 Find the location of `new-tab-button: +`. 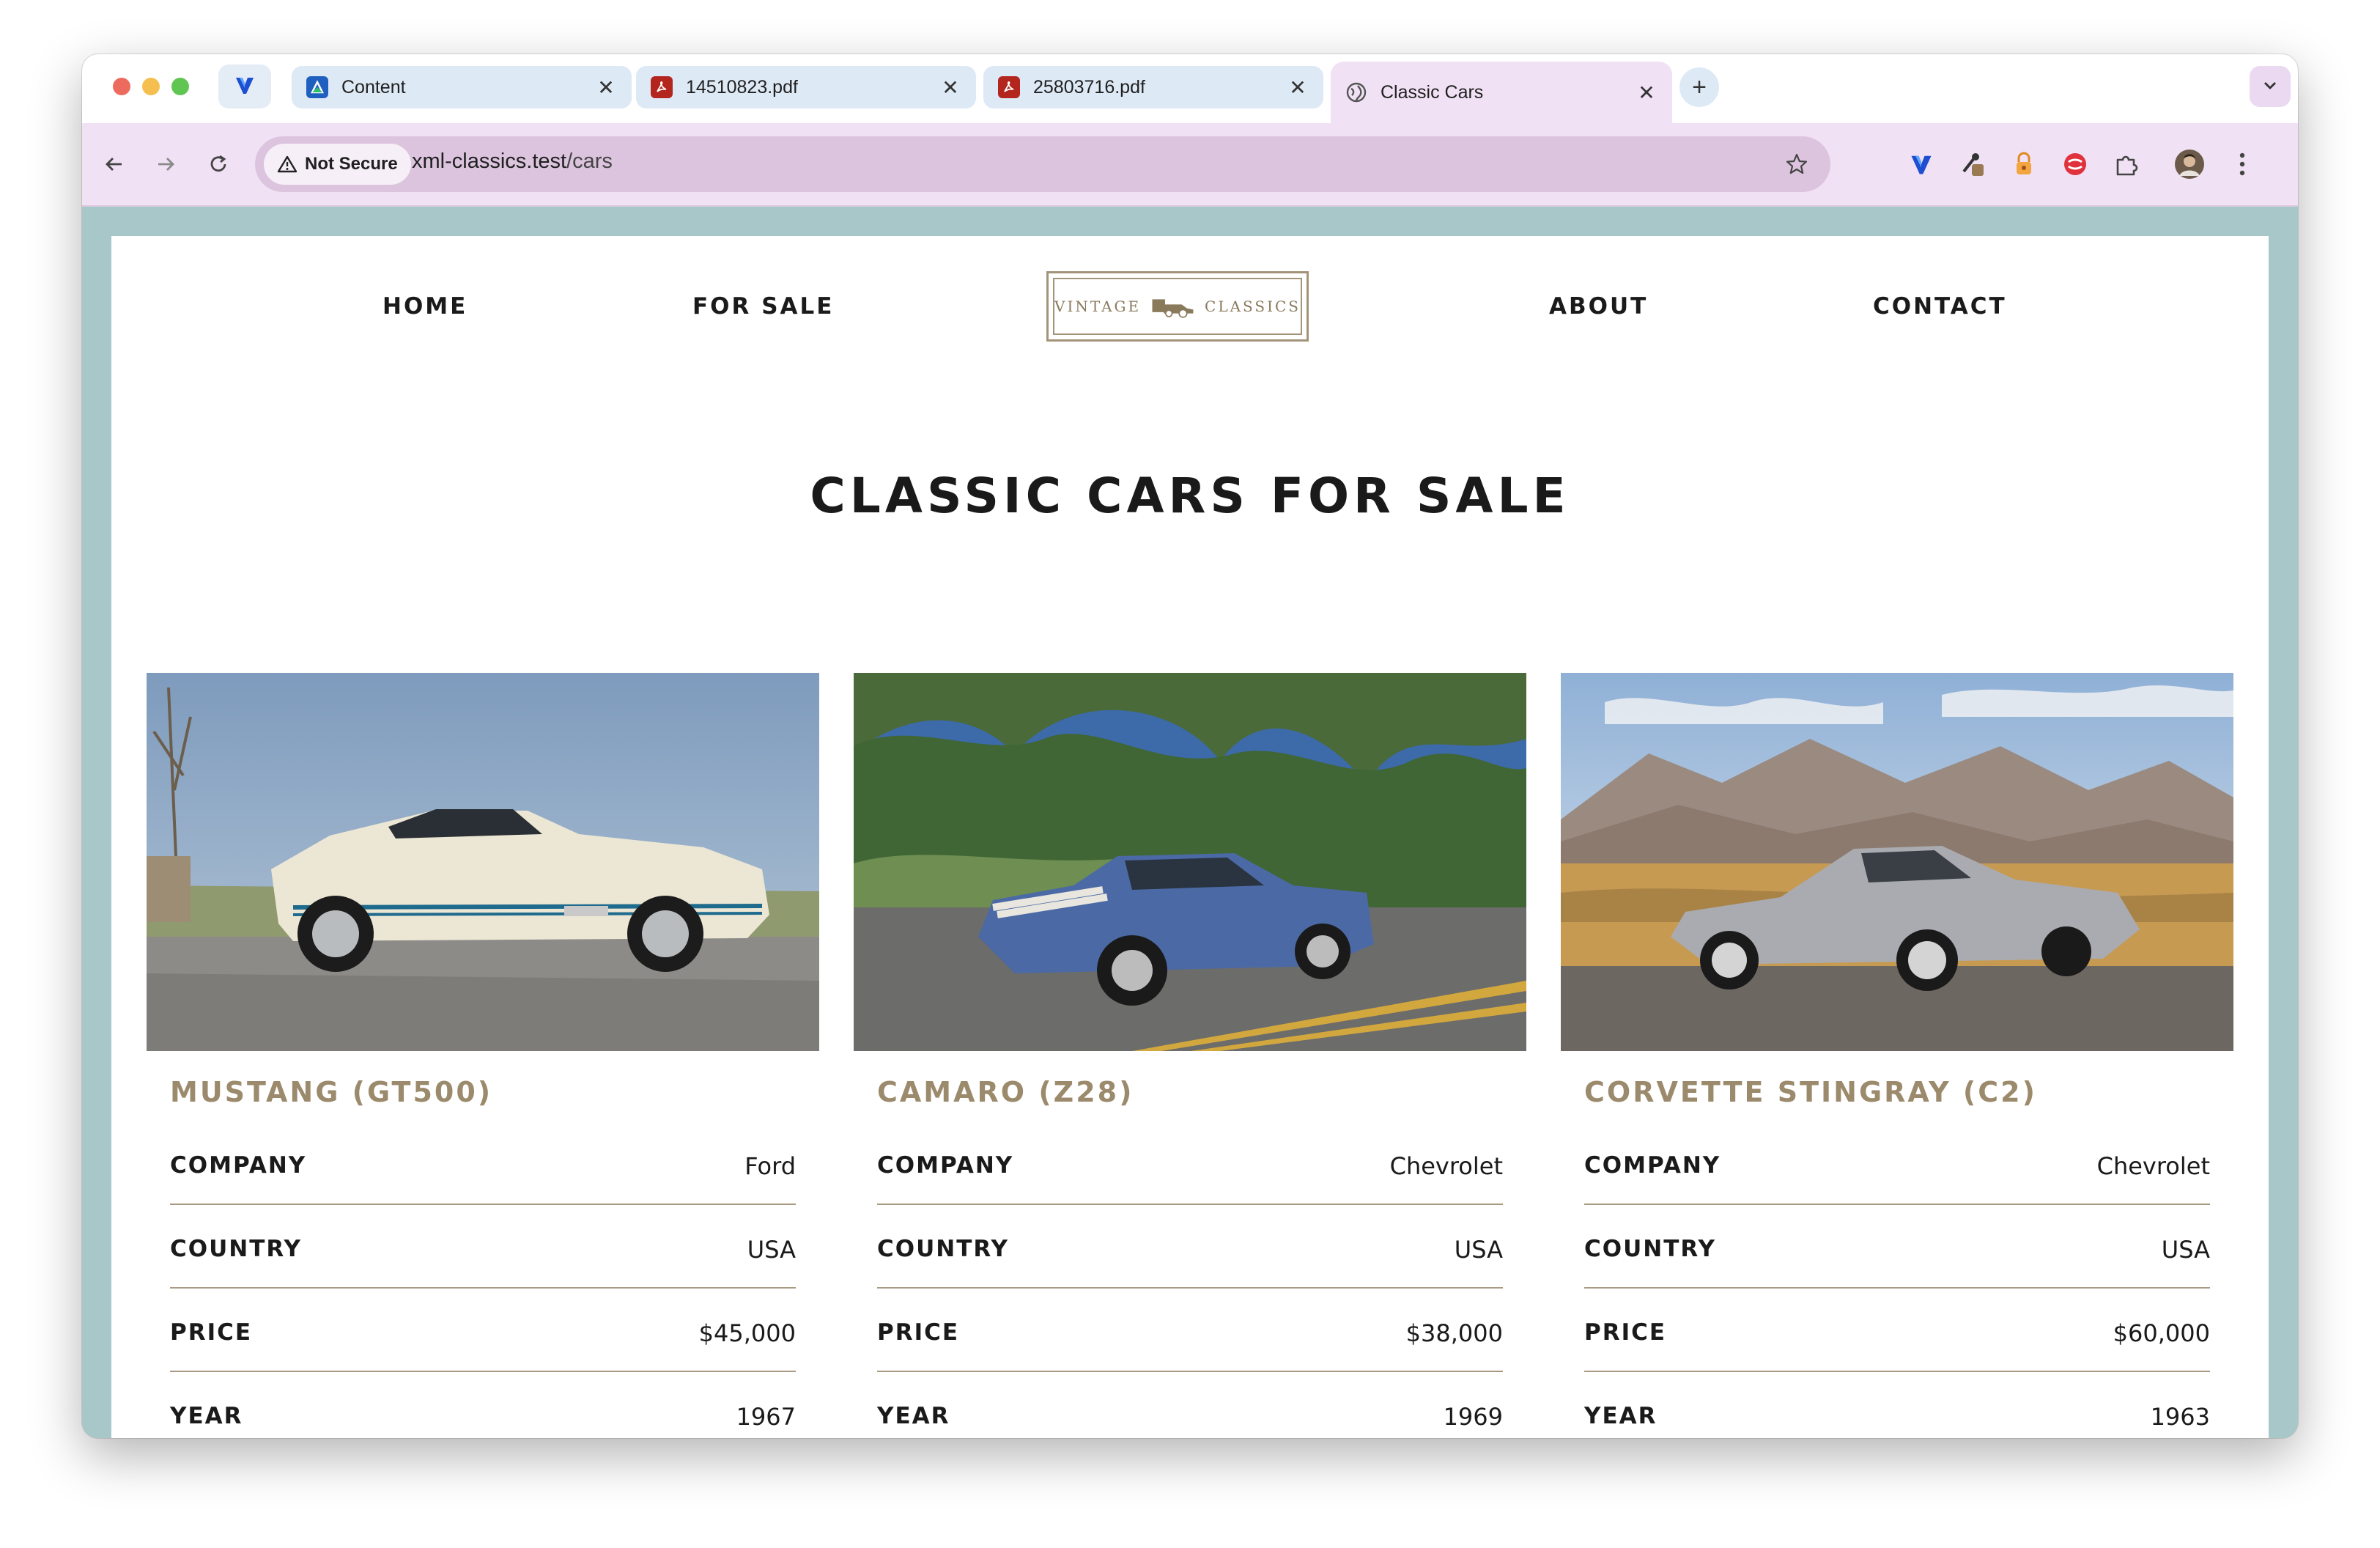

new-tab-button: + is located at coordinates (1699, 87).